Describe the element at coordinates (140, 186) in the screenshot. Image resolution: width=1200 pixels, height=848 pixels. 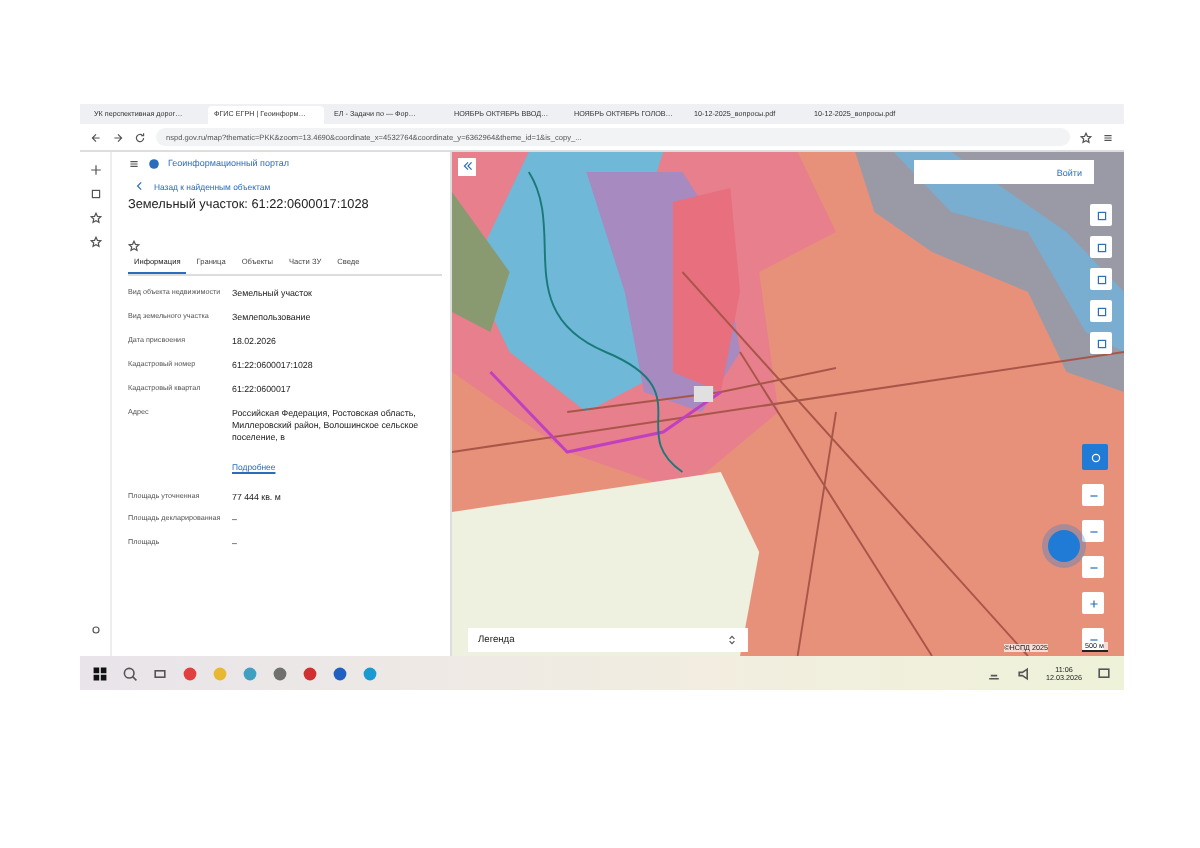
I see `chevron-left-icon` at that location.